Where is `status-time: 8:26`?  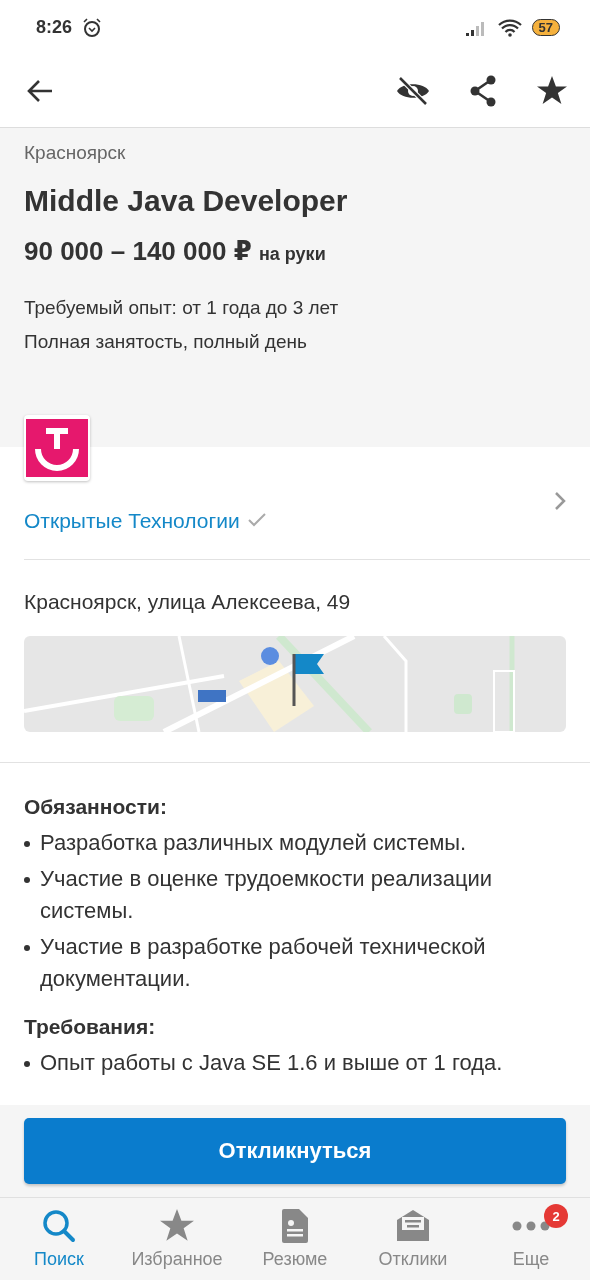 status-time: 8:26 is located at coordinates (54, 27).